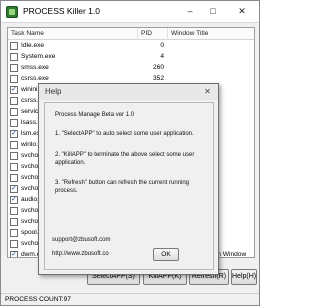  I want to click on pid-cell: 0, so click(162, 45).